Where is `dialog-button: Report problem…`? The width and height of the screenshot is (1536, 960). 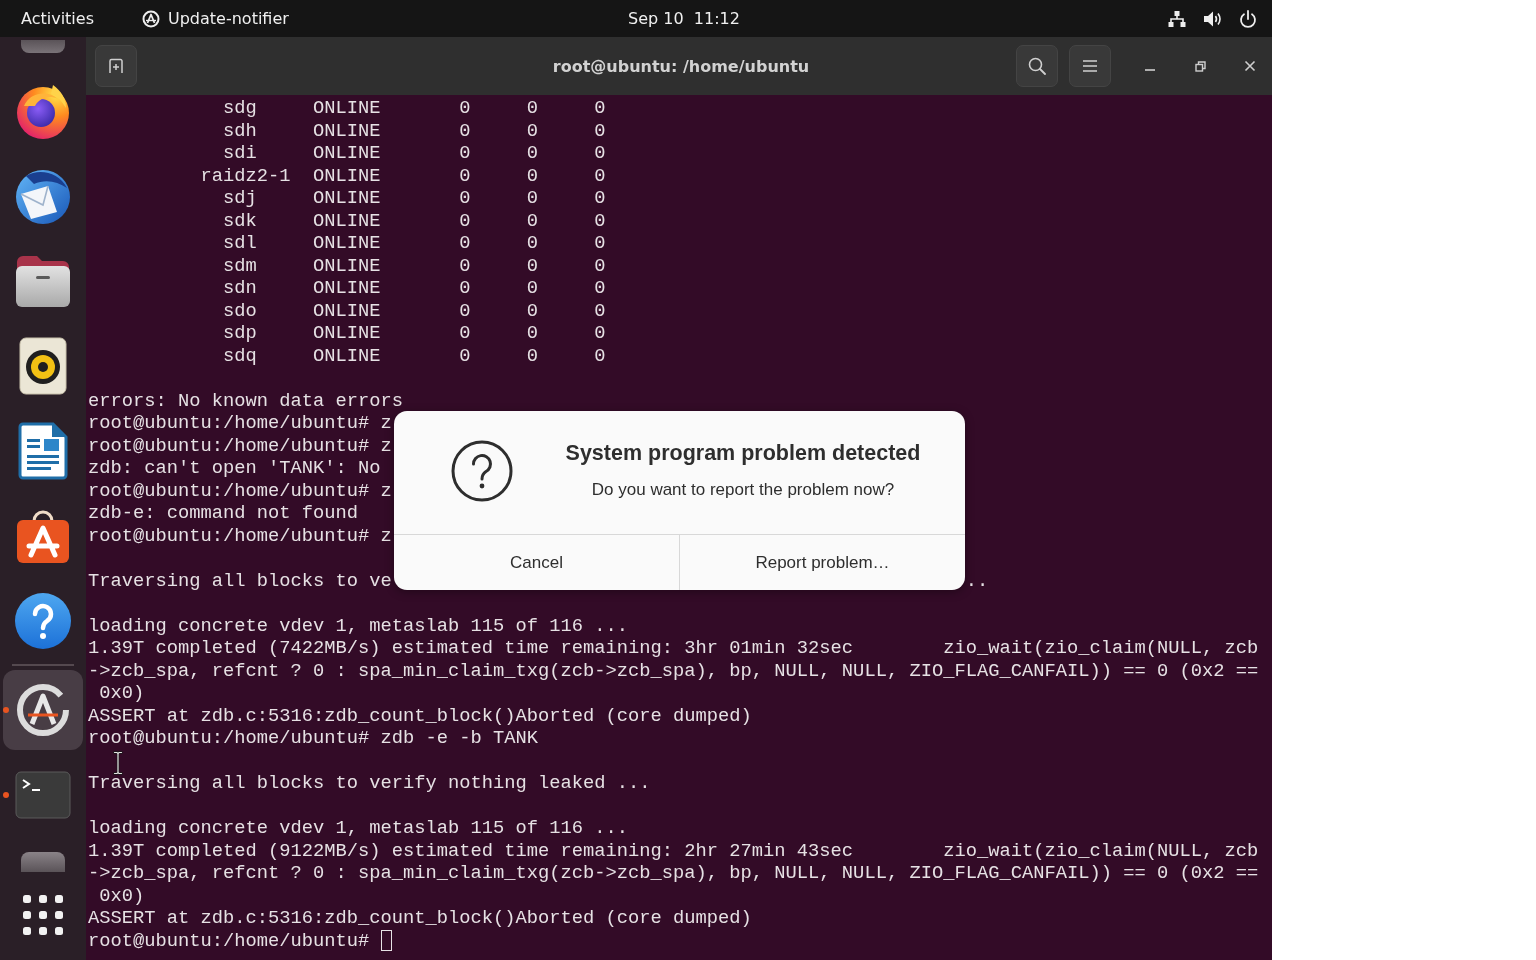 dialog-button: Report problem… is located at coordinates (822, 562).